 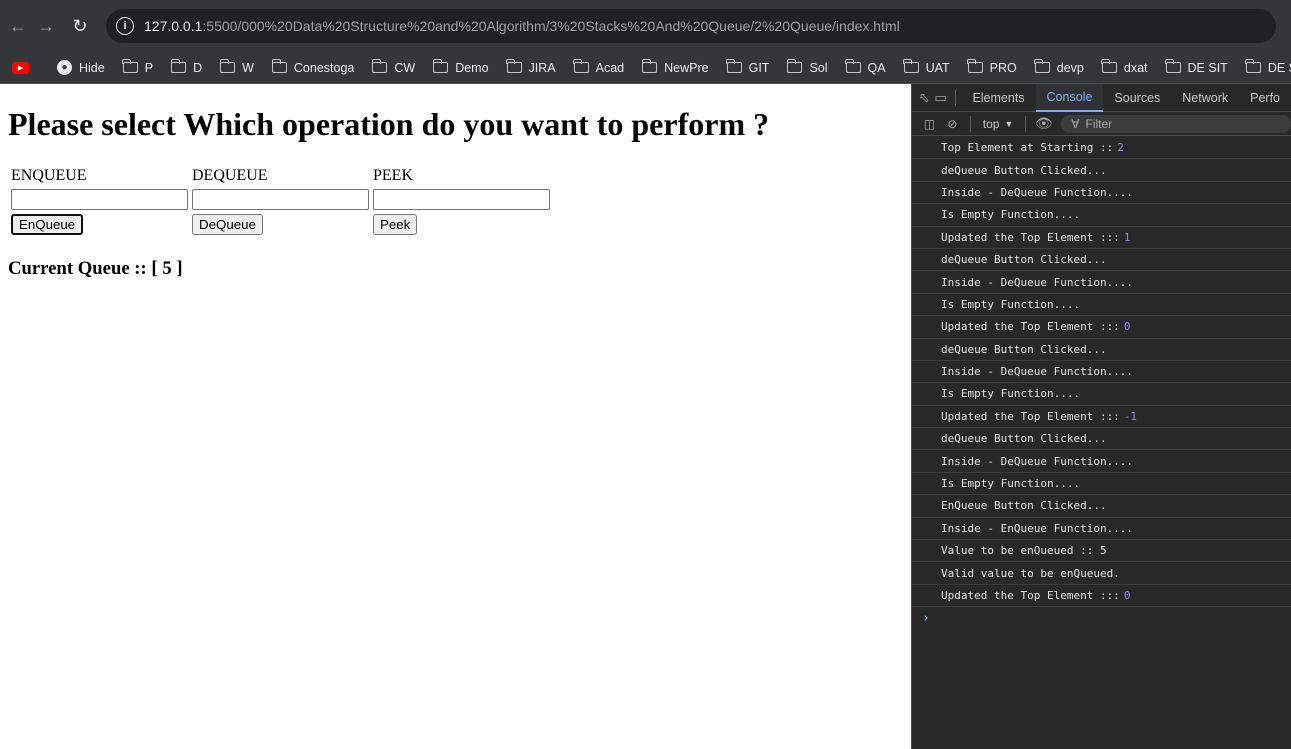 What do you see at coordinates (393, 175) in the screenshot?
I see `peek-label: PEEK` at bounding box center [393, 175].